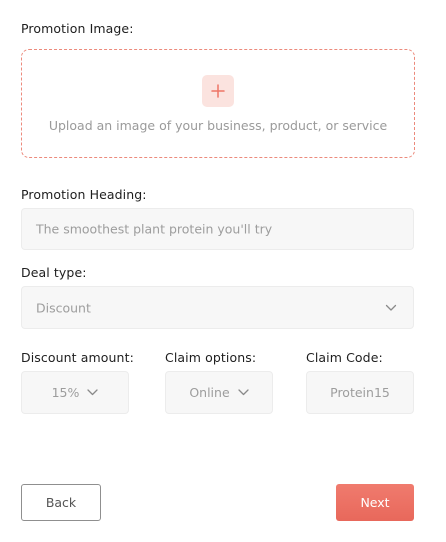 The width and height of the screenshot is (446, 542). What do you see at coordinates (344, 357) in the screenshot?
I see `claim-code-label: Claim Code:` at bounding box center [344, 357].